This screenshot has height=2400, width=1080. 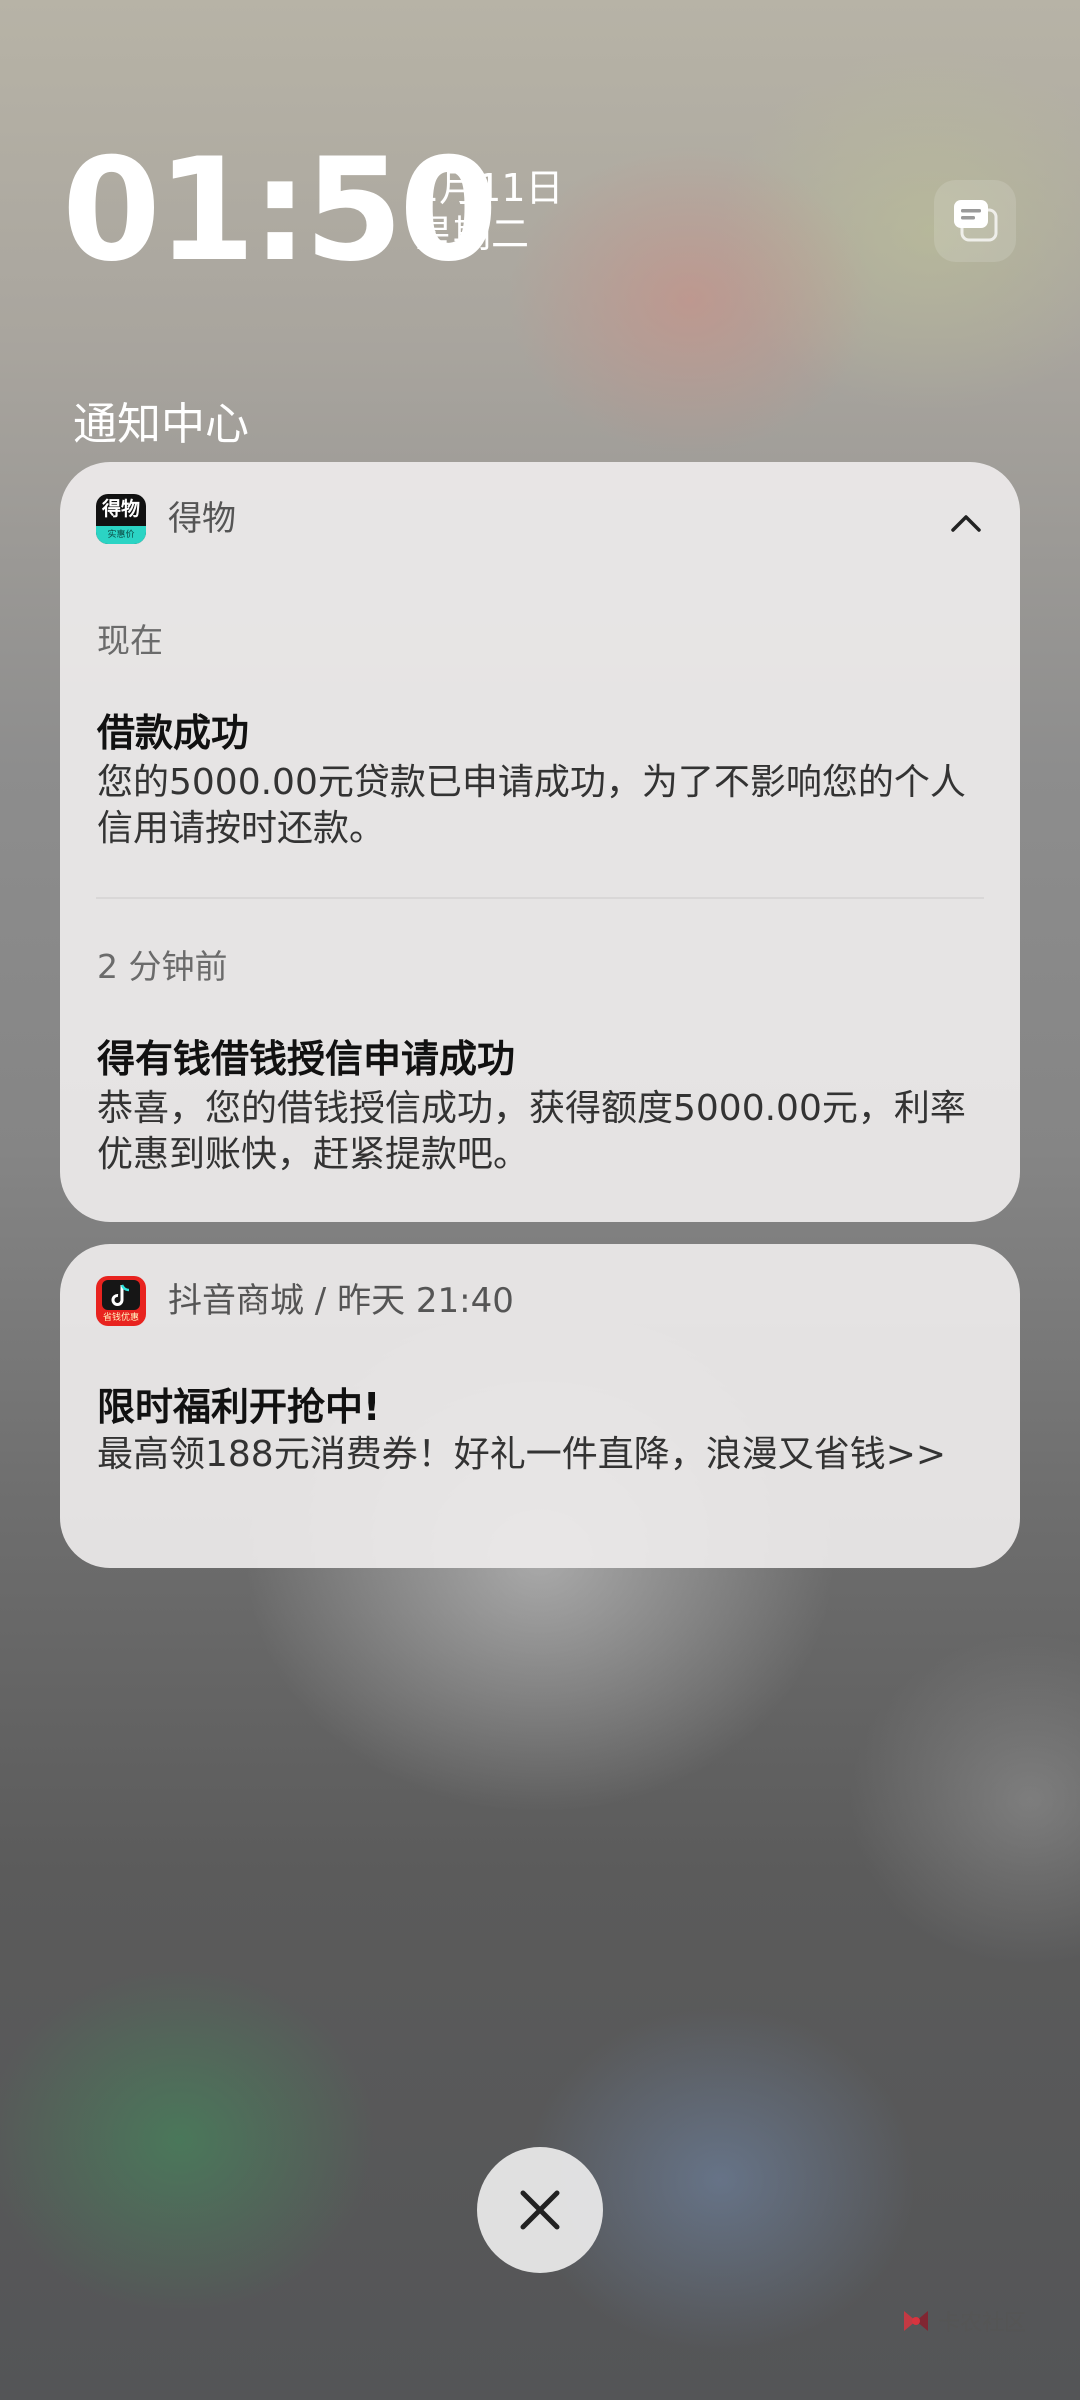 I want to click on dewu-app-name: 得物, so click(x=202, y=519).